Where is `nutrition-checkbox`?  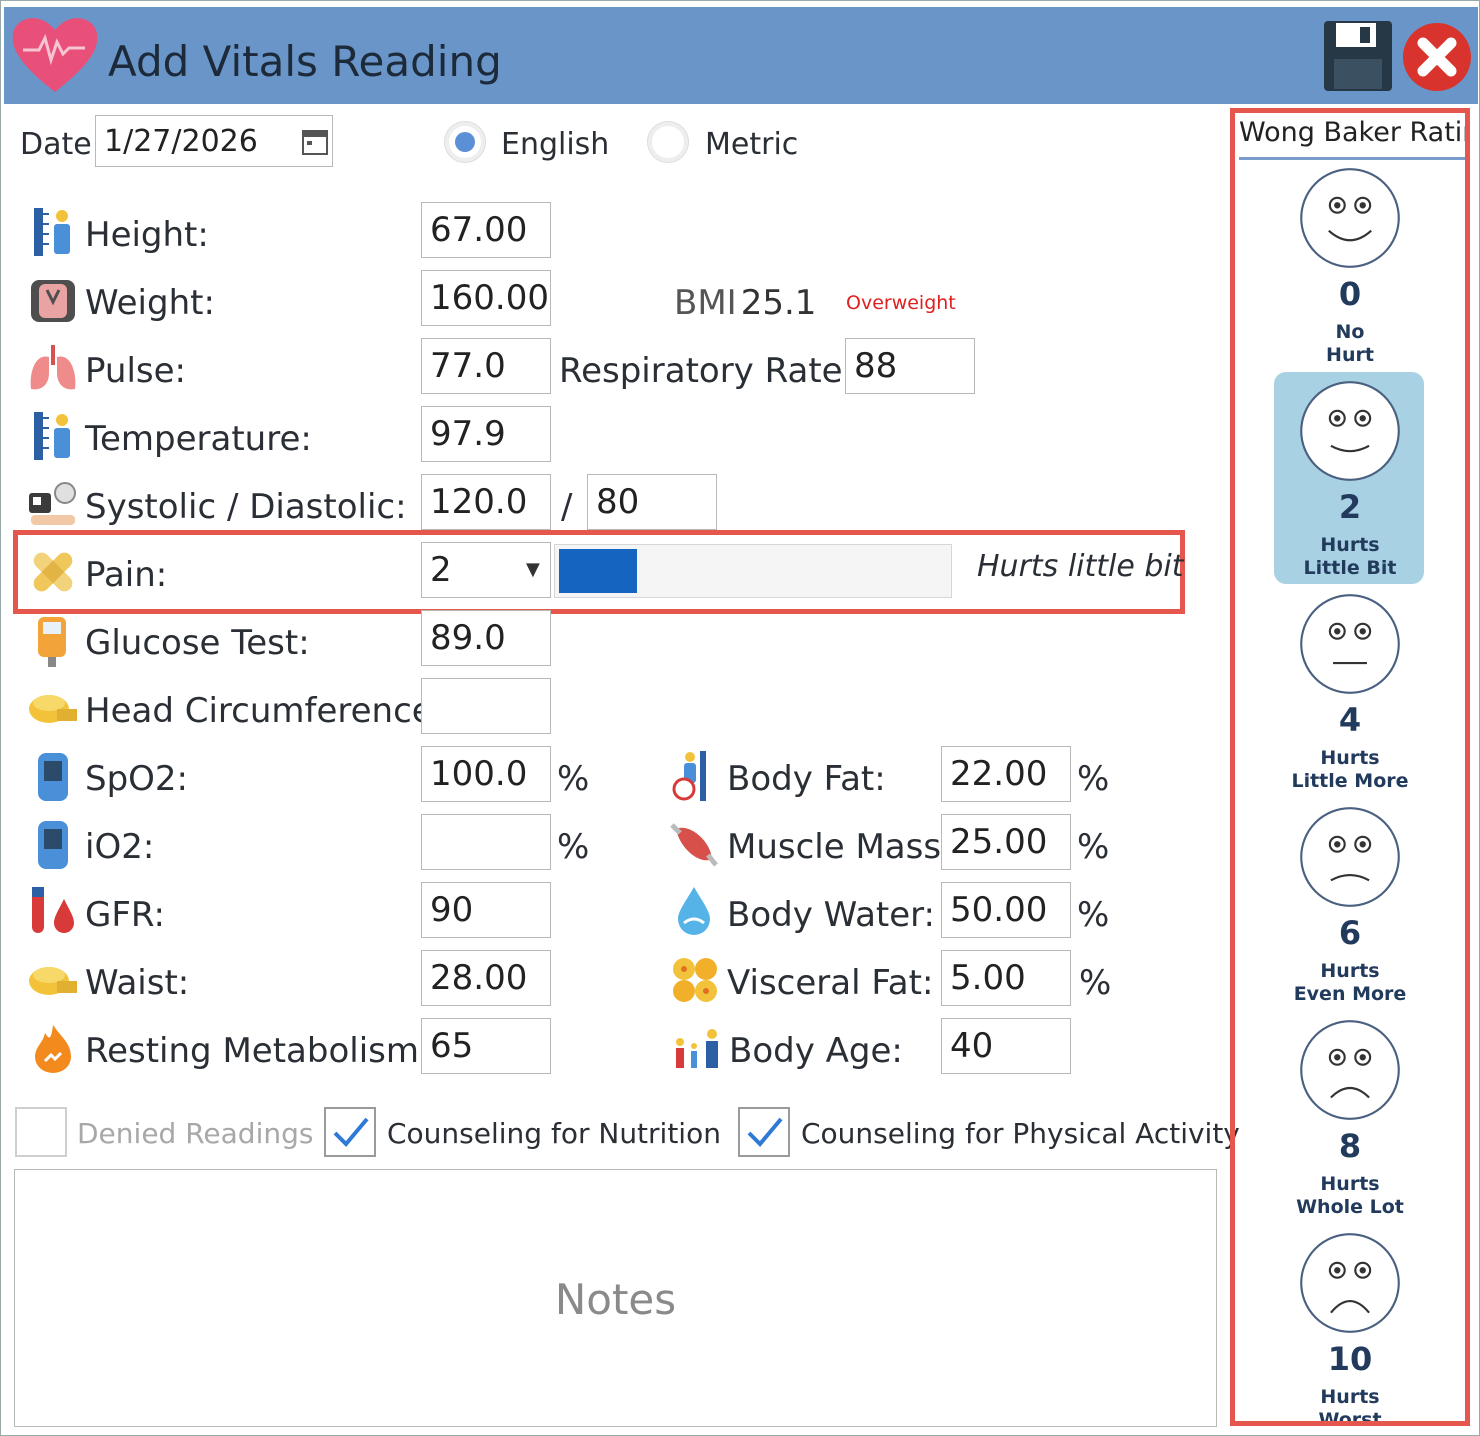
nutrition-checkbox is located at coordinates (350, 1132).